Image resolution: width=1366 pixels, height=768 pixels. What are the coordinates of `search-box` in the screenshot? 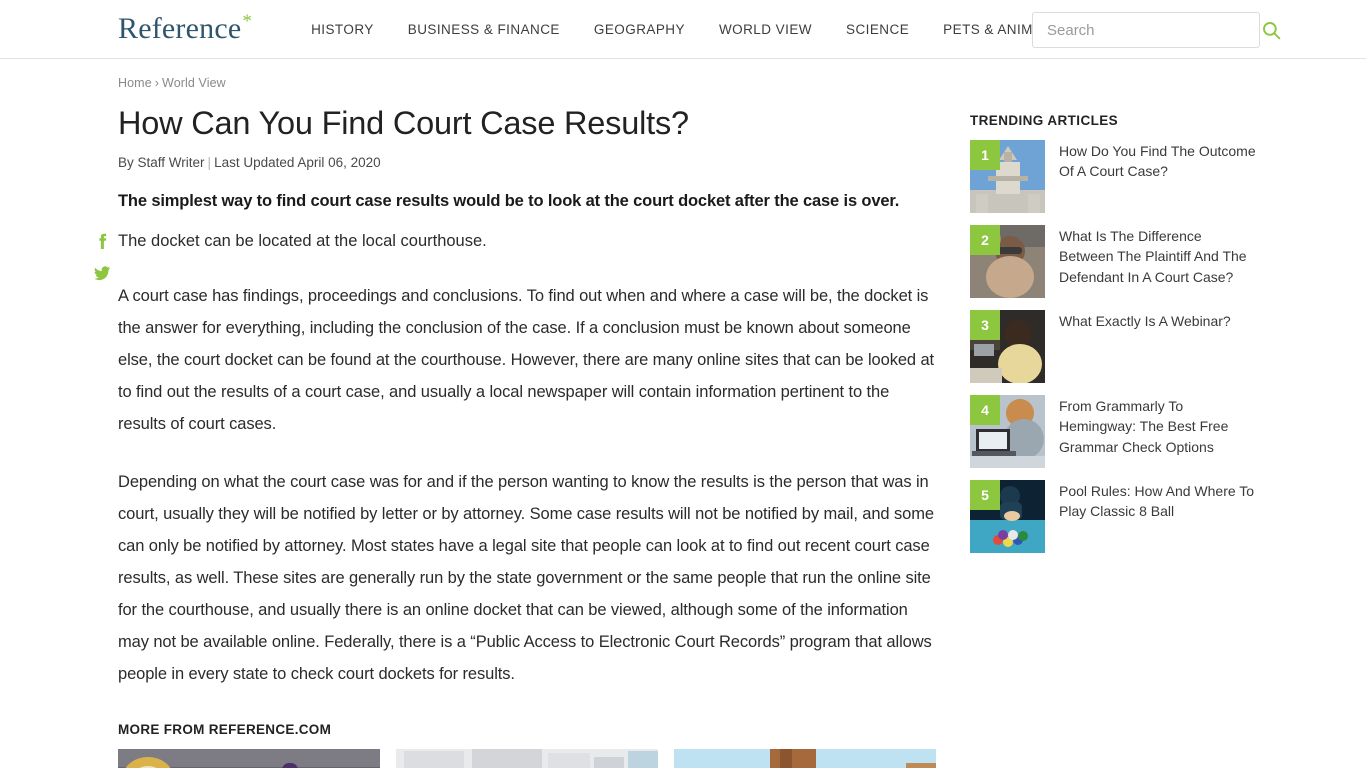 It's located at (1156, 30).